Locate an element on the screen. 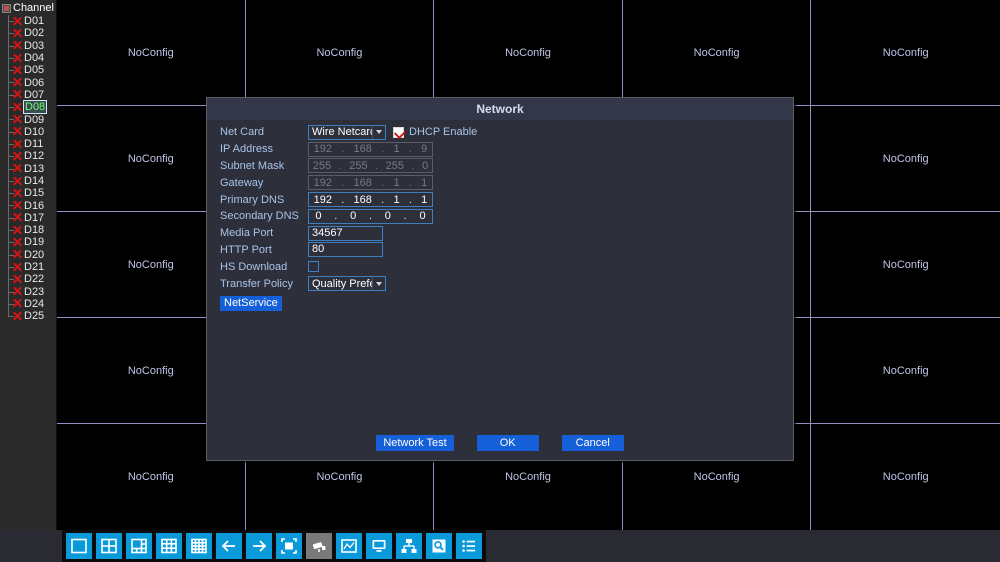 Image resolution: width=1000 pixels, height=562 pixels. transfer-policy-label: Transfer Policy is located at coordinates (256, 283).